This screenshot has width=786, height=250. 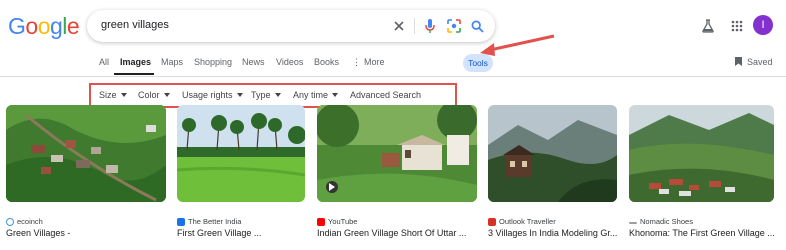 I want to click on ecoinch-favicon-icon, so click(x=10, y=221).